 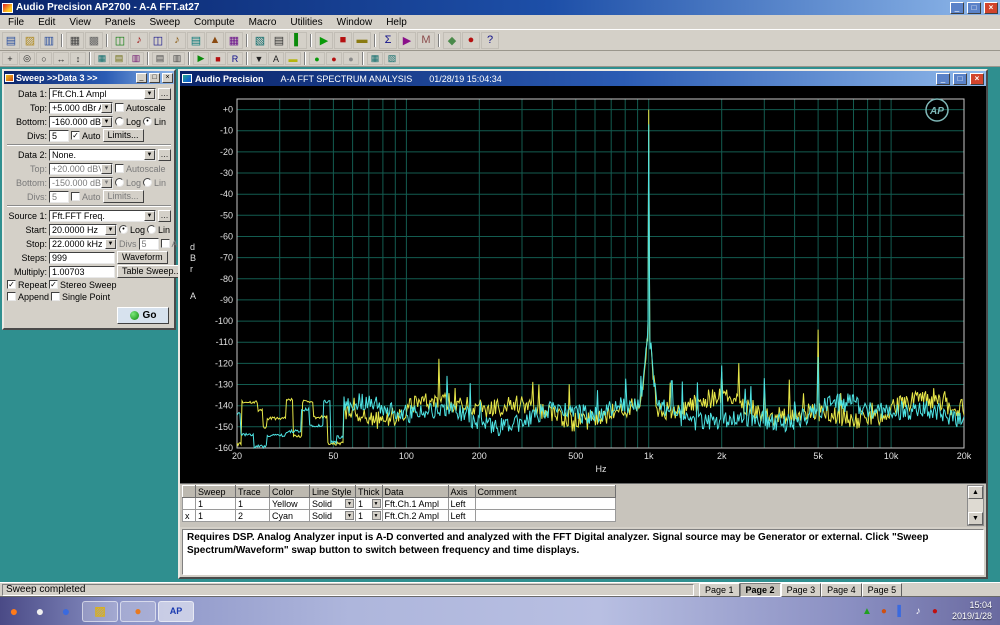 I want to click on data1-auto-checkbox: ✓, so click(x=75, y=135).